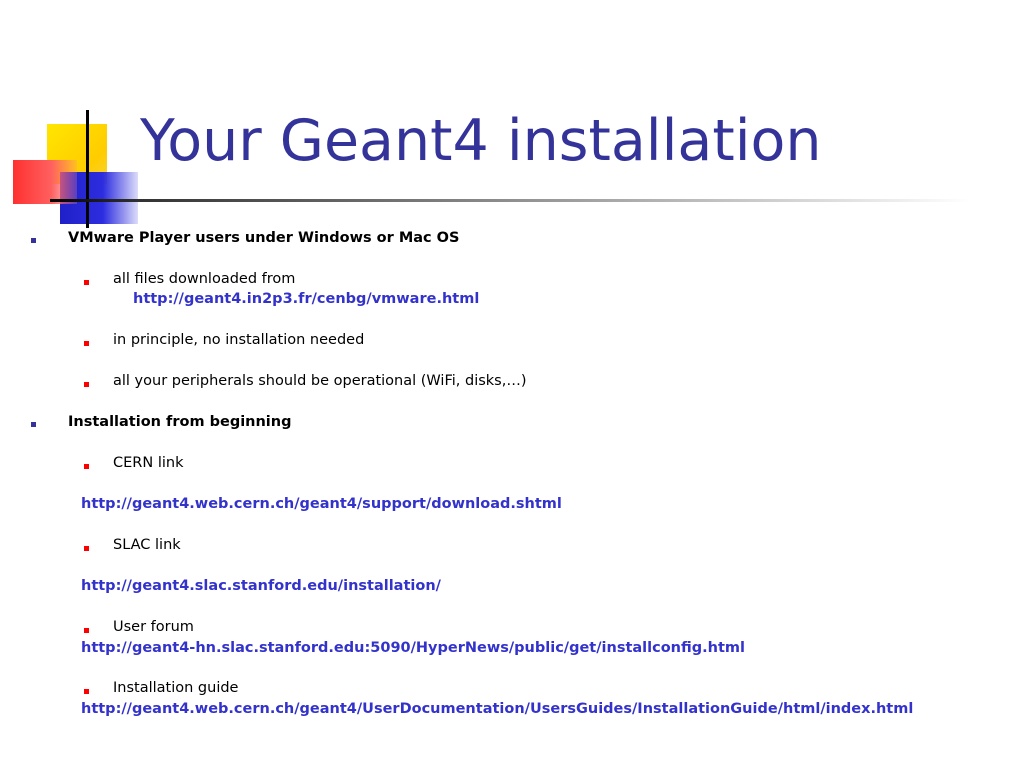 This screenshot has width=1024, height=768. I want to click on list-item-text: CERN link, so click(148, 463).